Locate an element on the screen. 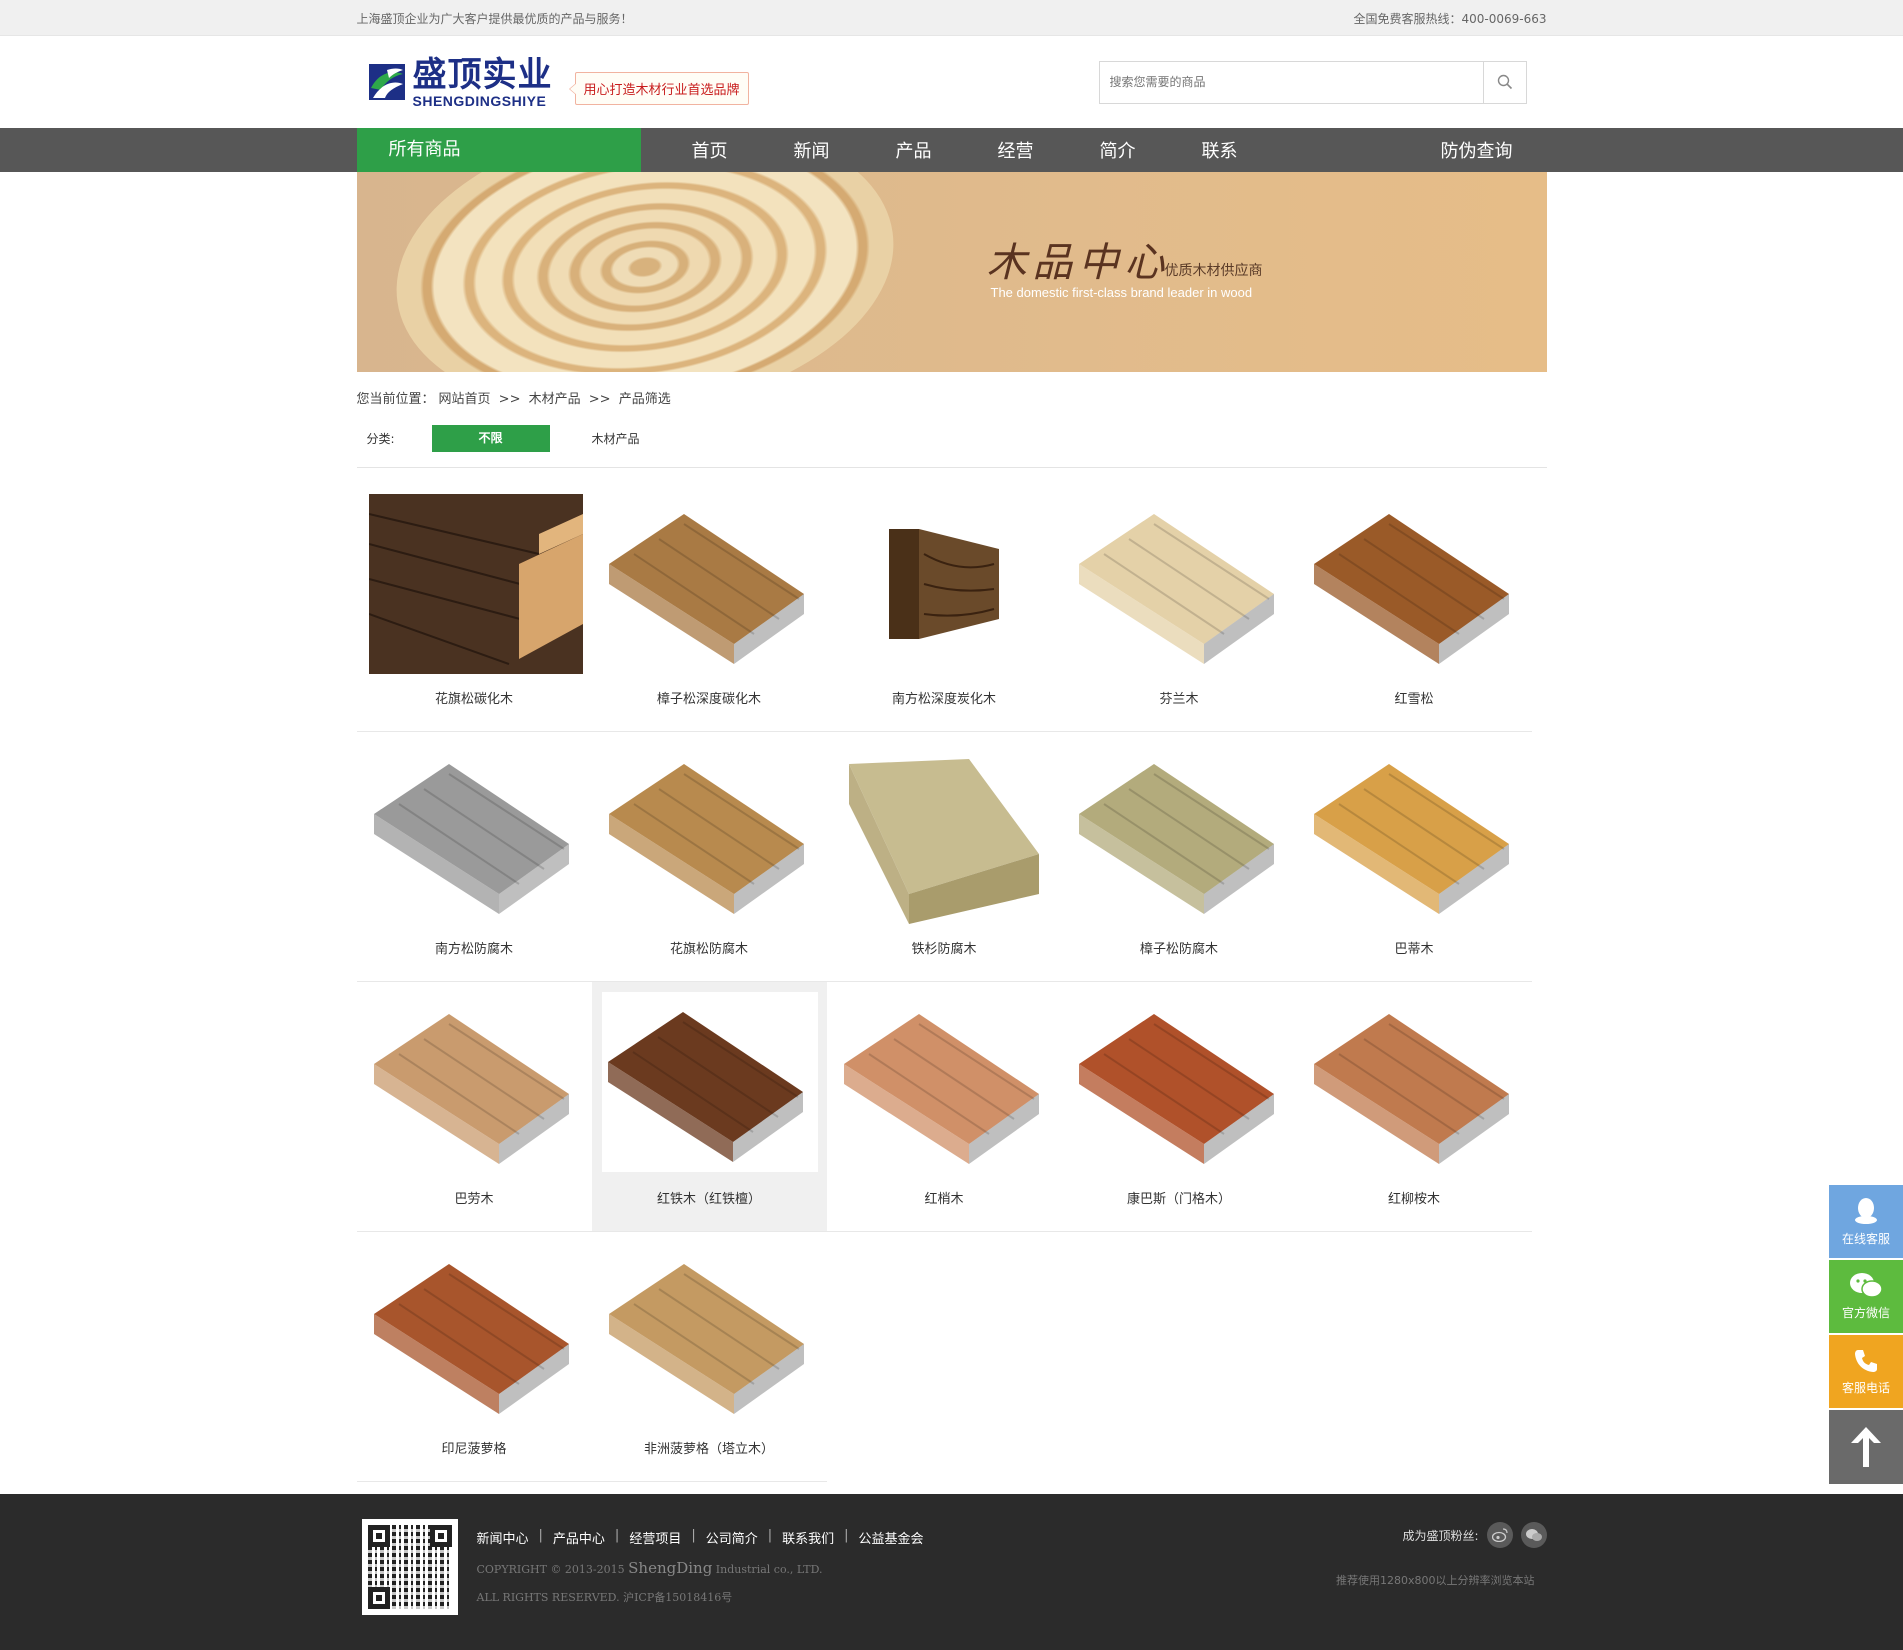  product-name: 红铁木（红铁檀） is located at coordinates (709, 1197).